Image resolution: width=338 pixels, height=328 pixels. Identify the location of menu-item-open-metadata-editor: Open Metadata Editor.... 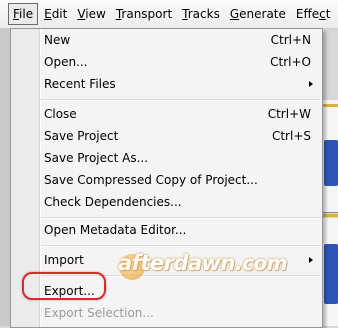
(181, 230).